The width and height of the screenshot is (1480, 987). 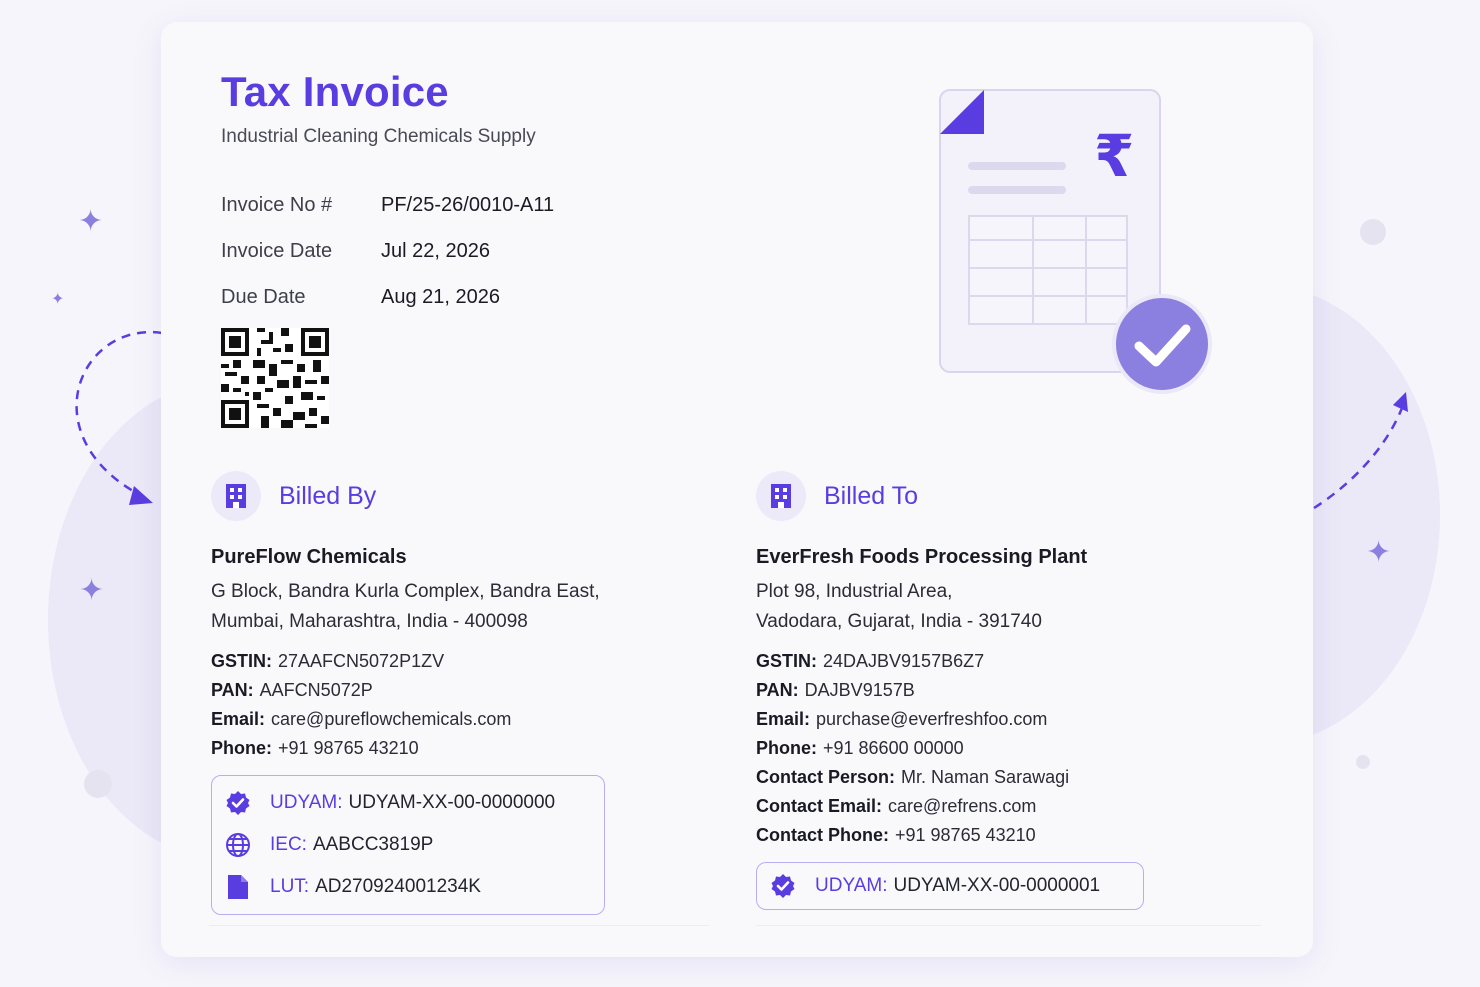 What do you see at coordinates (822, 835) in the screenshot?
I see `field-label: Contact Phone:` at bounding box center [822, 835].